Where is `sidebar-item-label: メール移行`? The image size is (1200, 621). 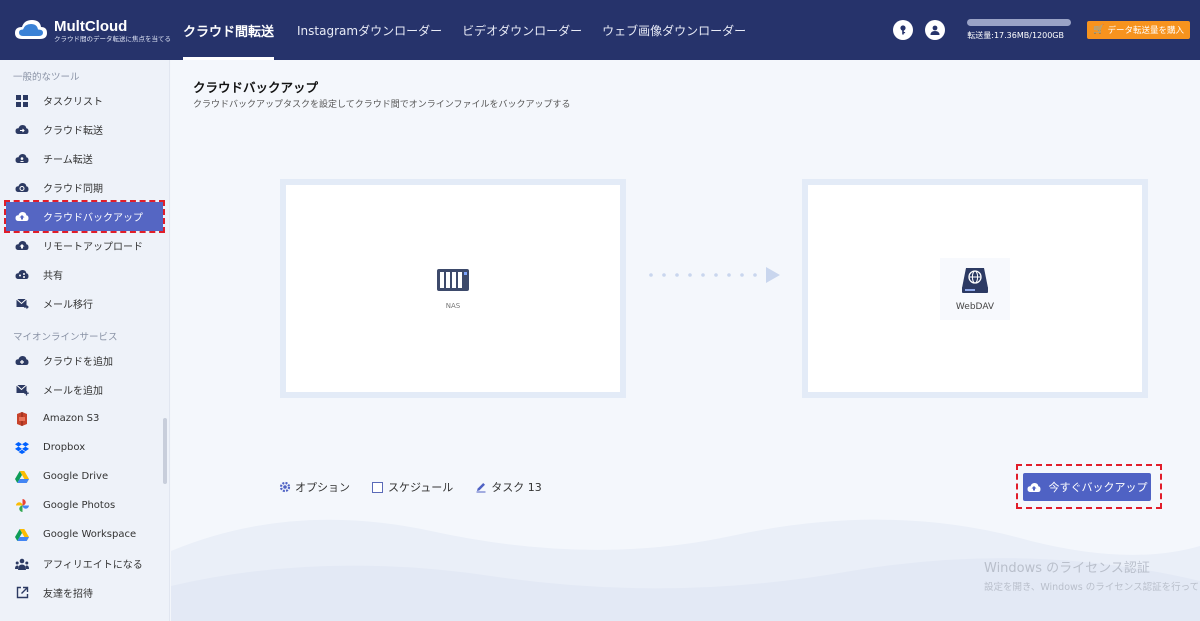 sidebar-item-label: メール移行 is located at coordinates (68, 305).